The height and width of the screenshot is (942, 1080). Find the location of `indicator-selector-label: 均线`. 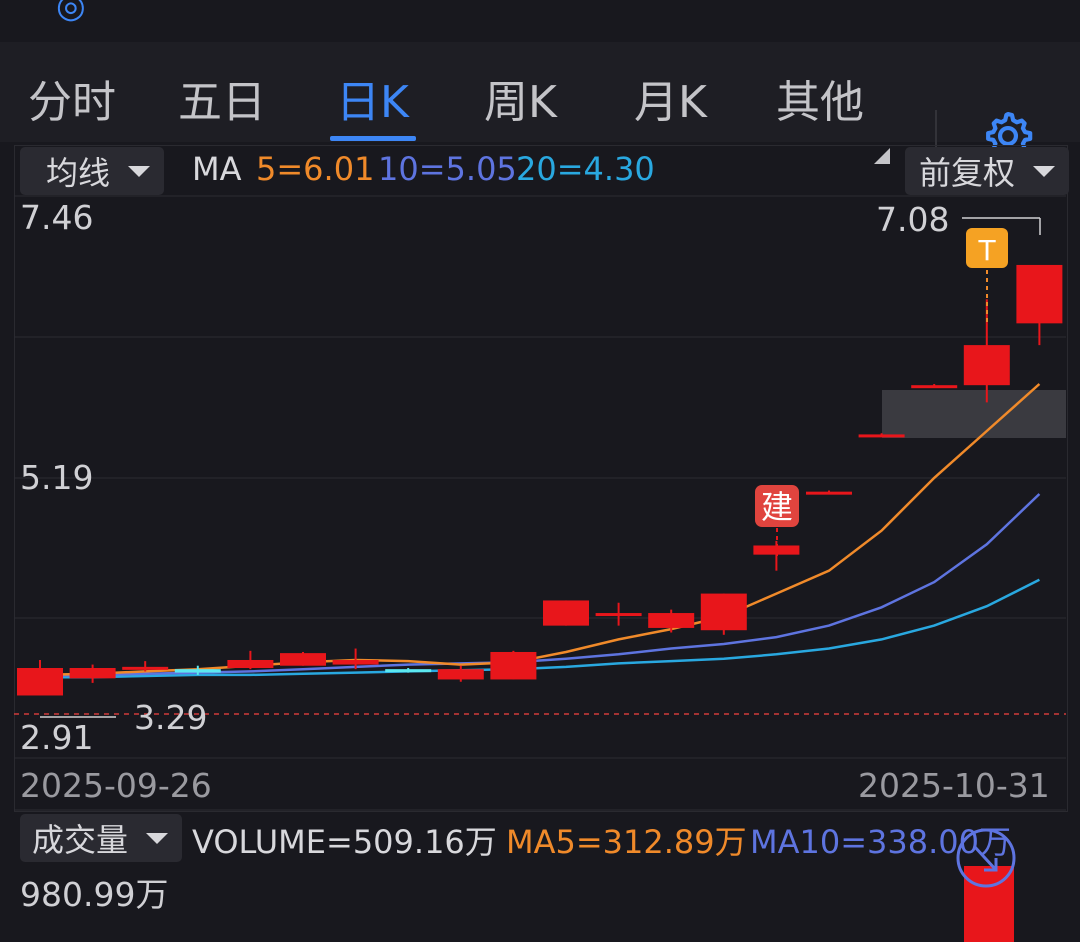

indicator-selector-label: 均线 is located at coordinates (78, 173).